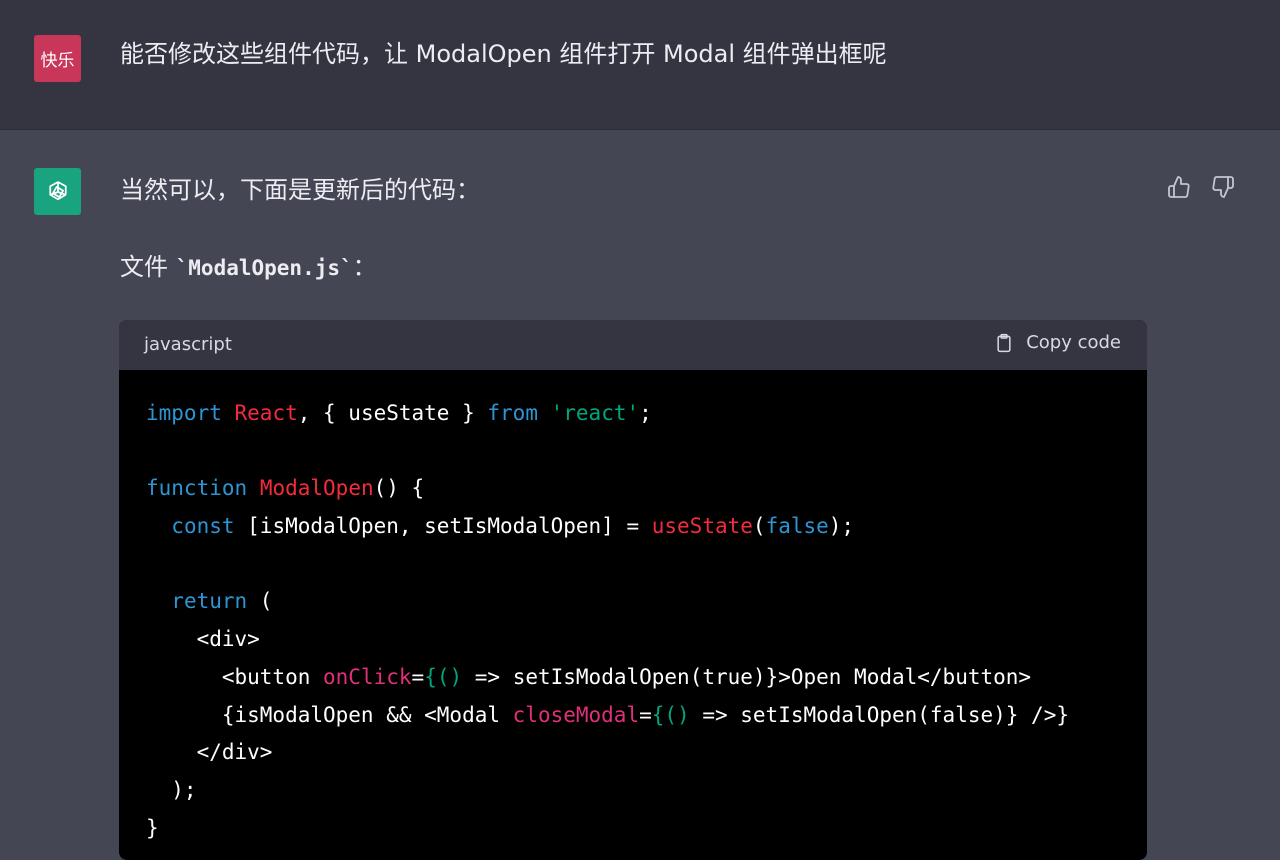 The width and height of the screenshot is (1280, 860). I want to click on code-token-kw: function, so click(197, 488).